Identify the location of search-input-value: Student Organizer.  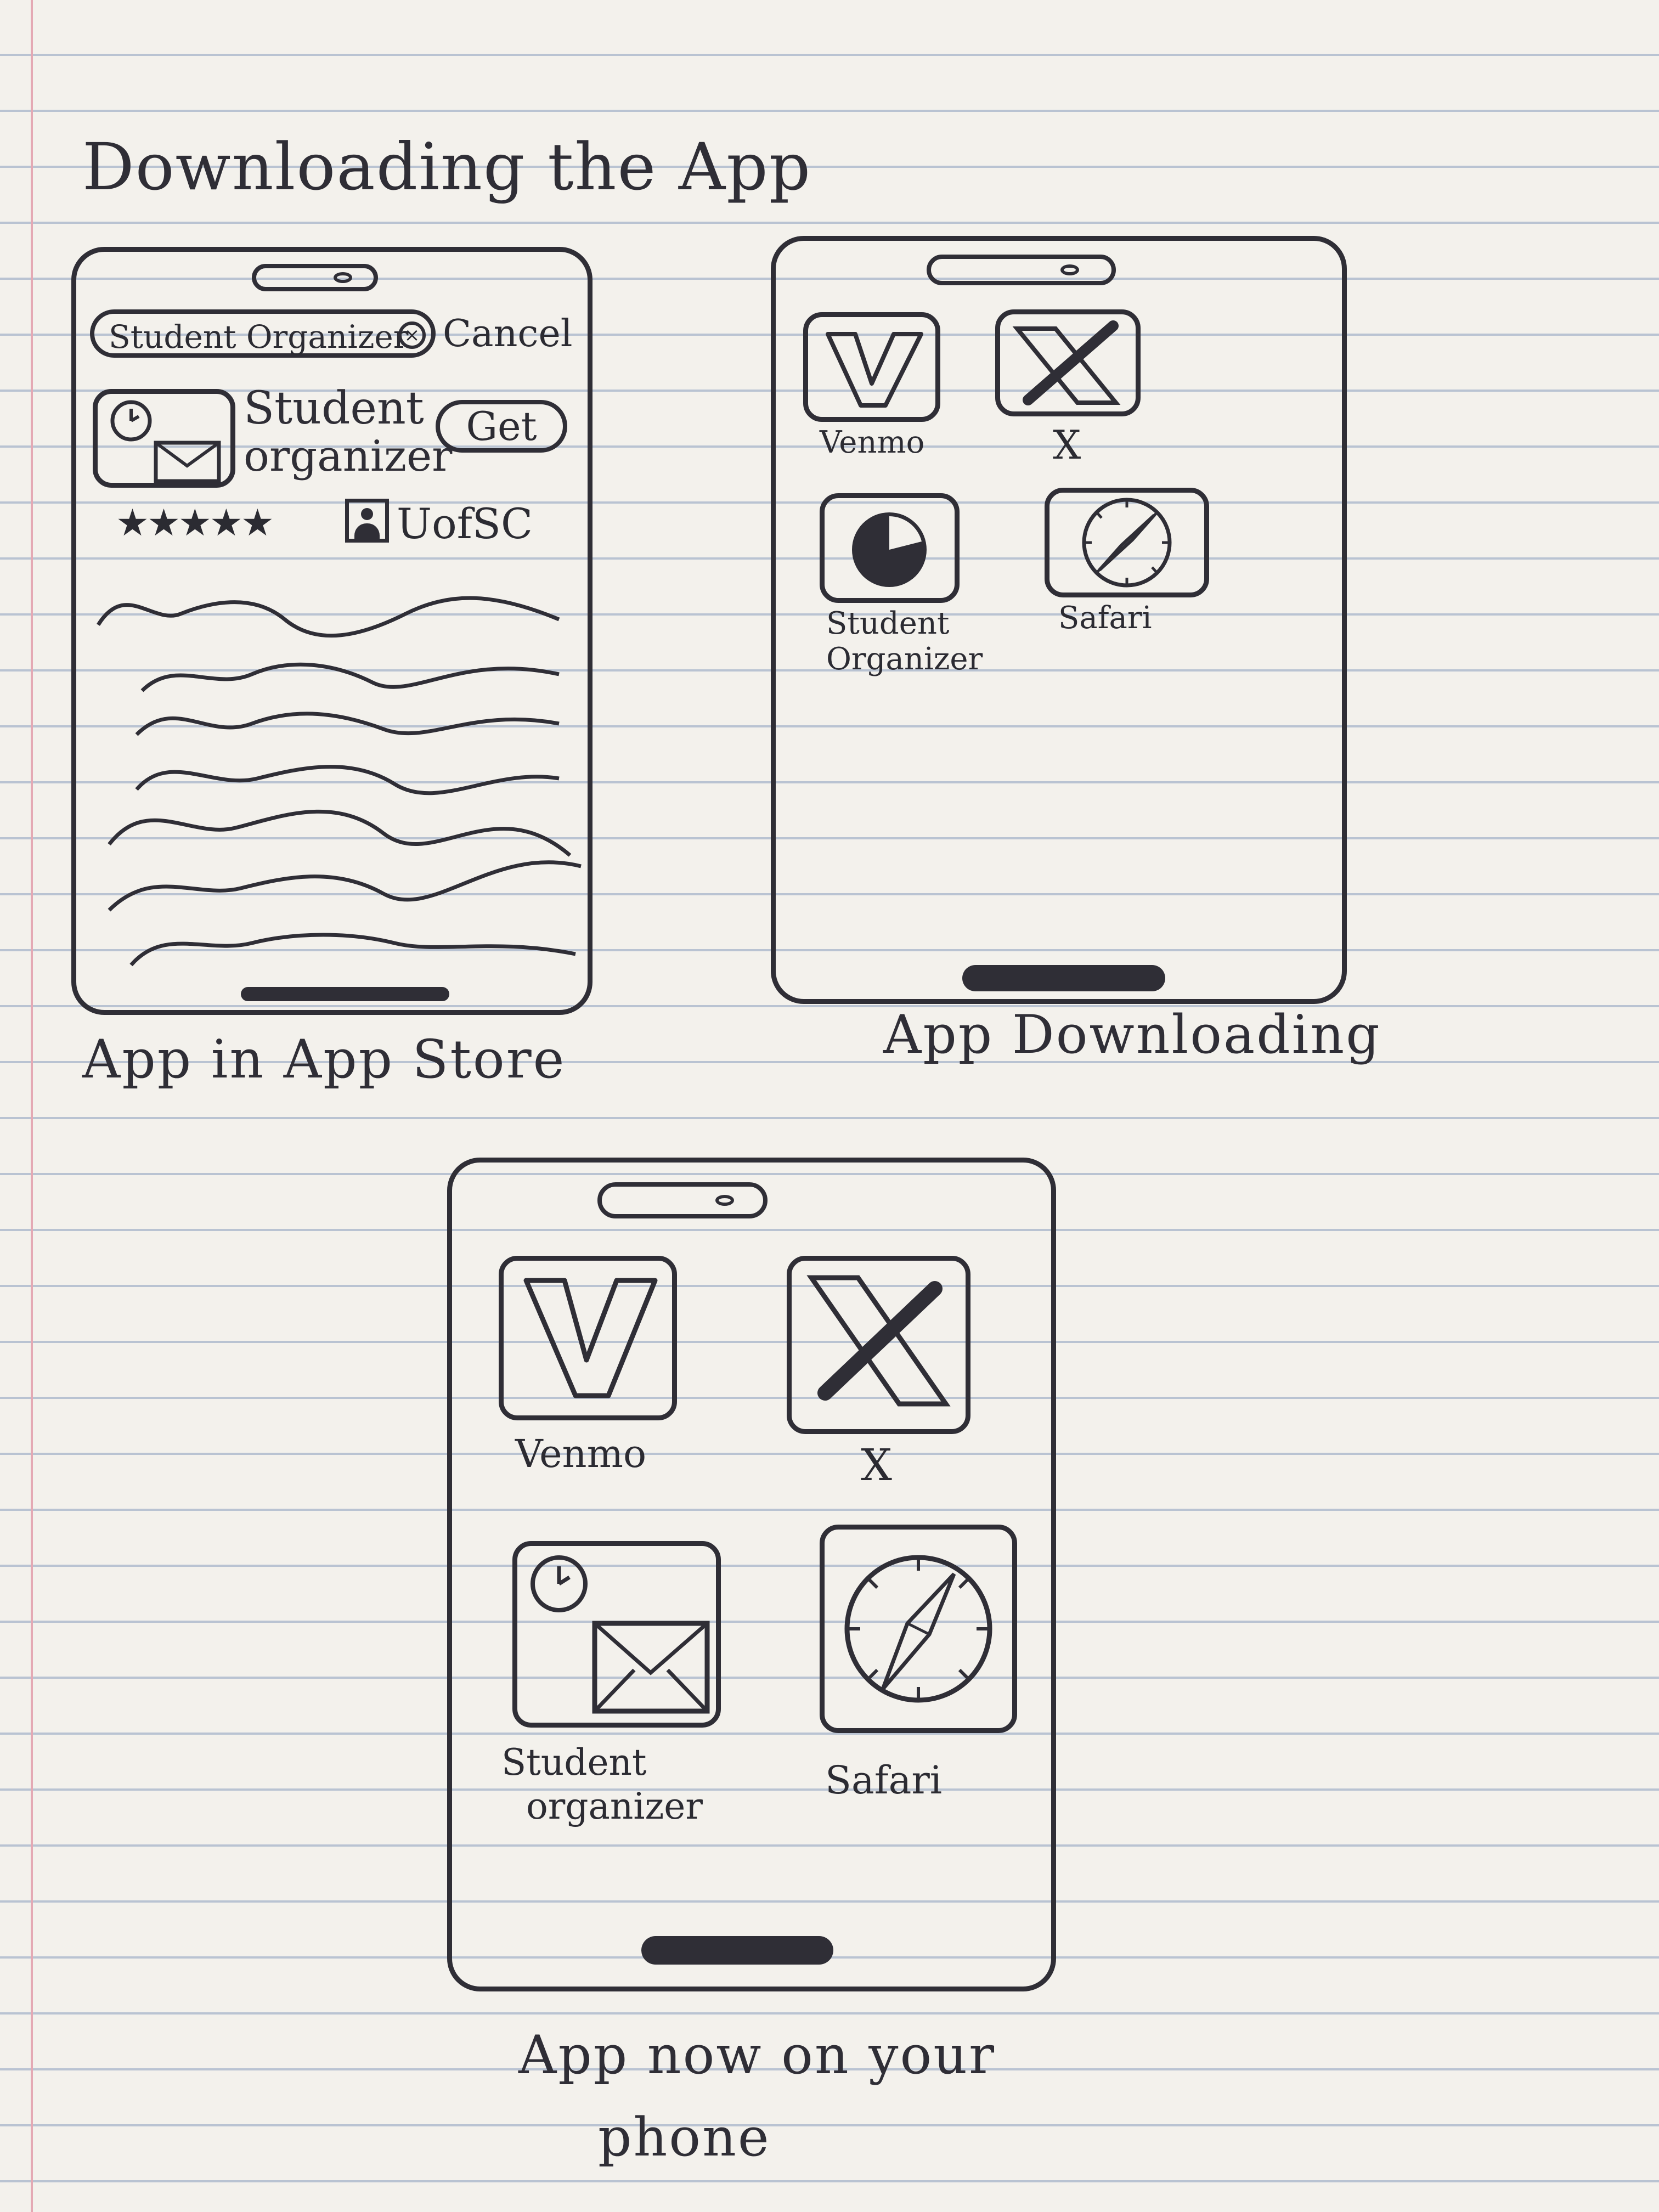
(259, 337).